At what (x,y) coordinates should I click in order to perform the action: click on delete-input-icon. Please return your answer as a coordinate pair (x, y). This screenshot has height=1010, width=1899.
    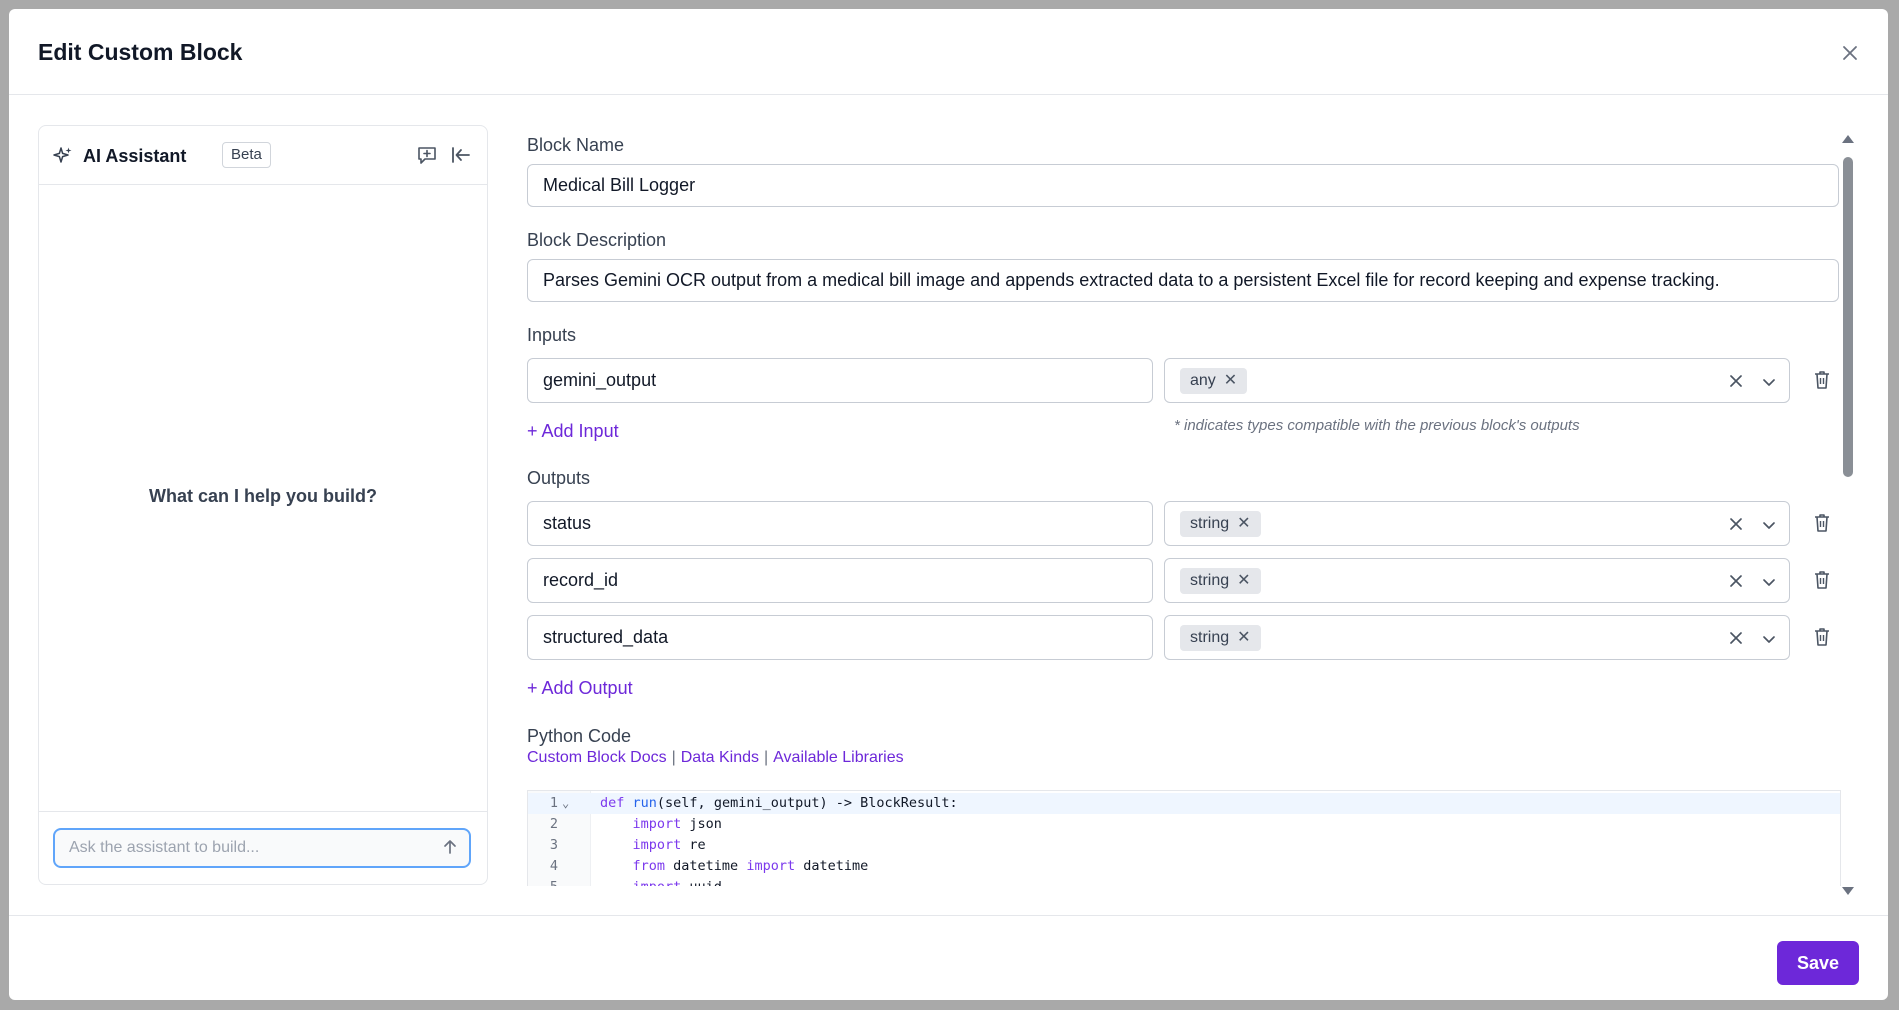
    Looking at the image, I should click on (1822, 380).